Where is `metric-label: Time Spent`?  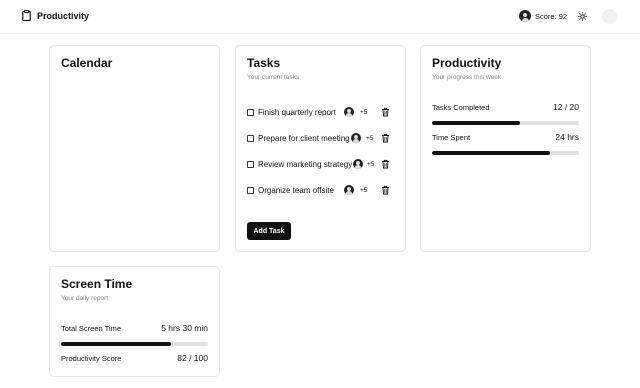 metric-label: Time Spent is located at coordinates (451, 137).